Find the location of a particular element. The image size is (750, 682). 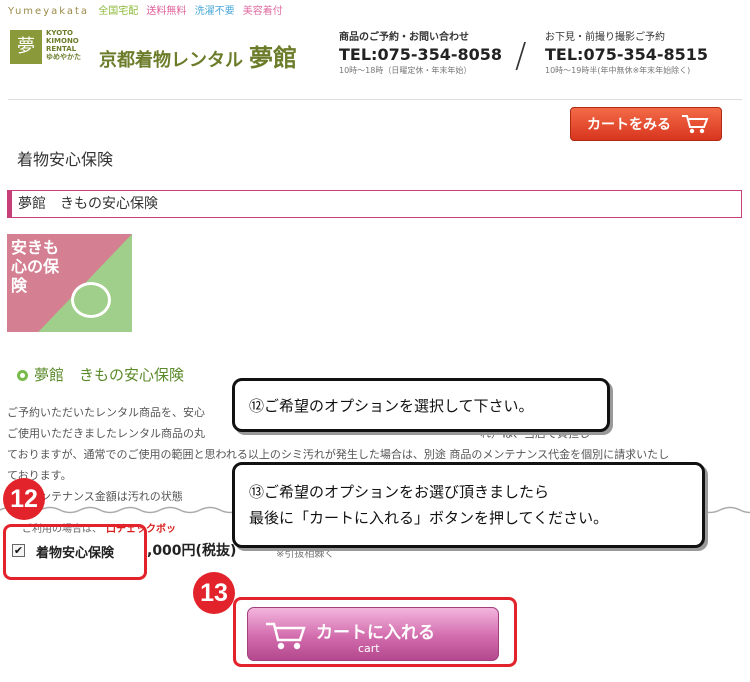

contact-tel: TEL:075-354-8515 is located at coordinates (626, 54).